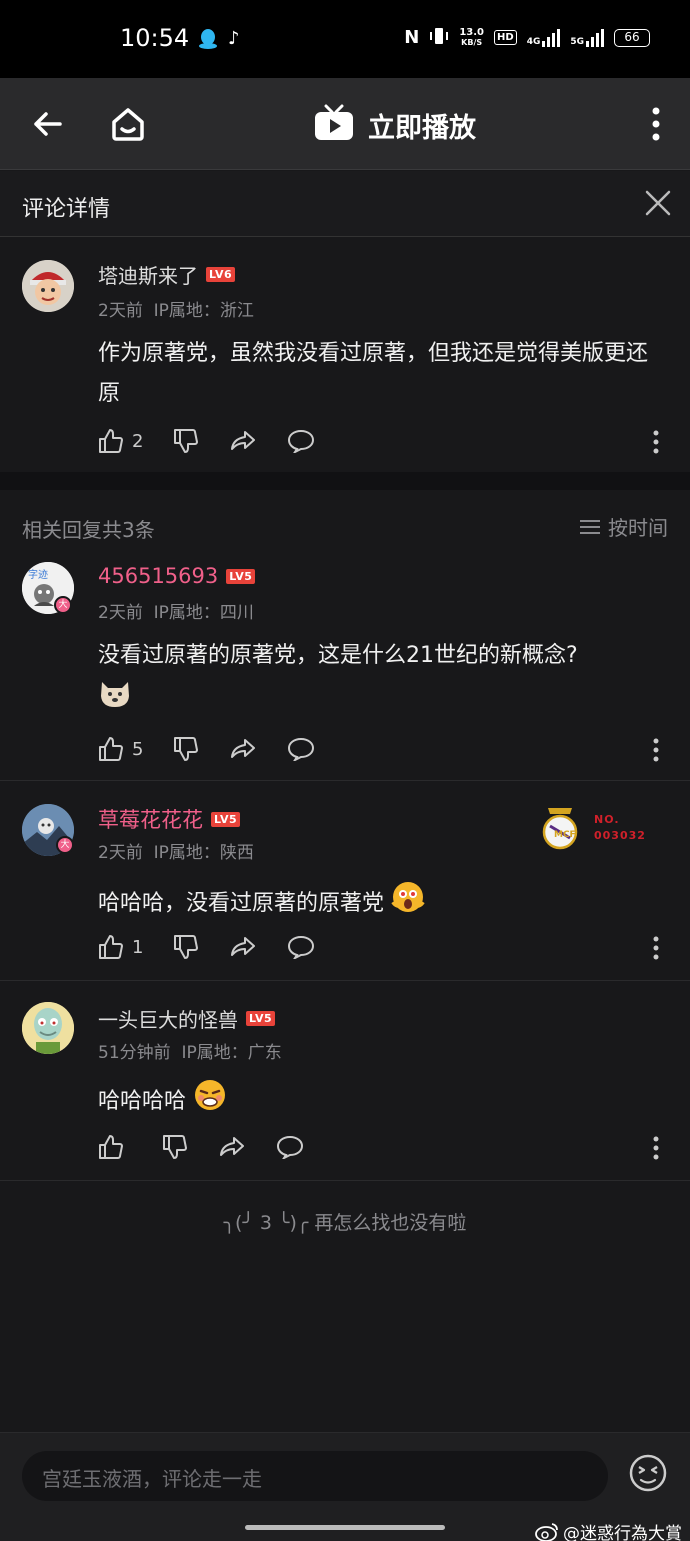  I want to click on close-icon, so click(658, 205).